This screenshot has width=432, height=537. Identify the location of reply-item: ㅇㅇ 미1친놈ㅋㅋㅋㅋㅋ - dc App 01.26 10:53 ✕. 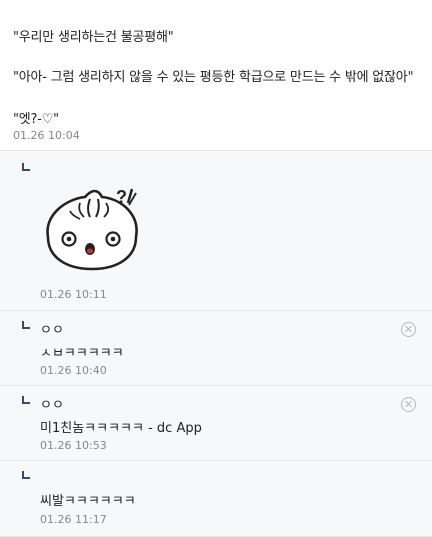
(216, 423).